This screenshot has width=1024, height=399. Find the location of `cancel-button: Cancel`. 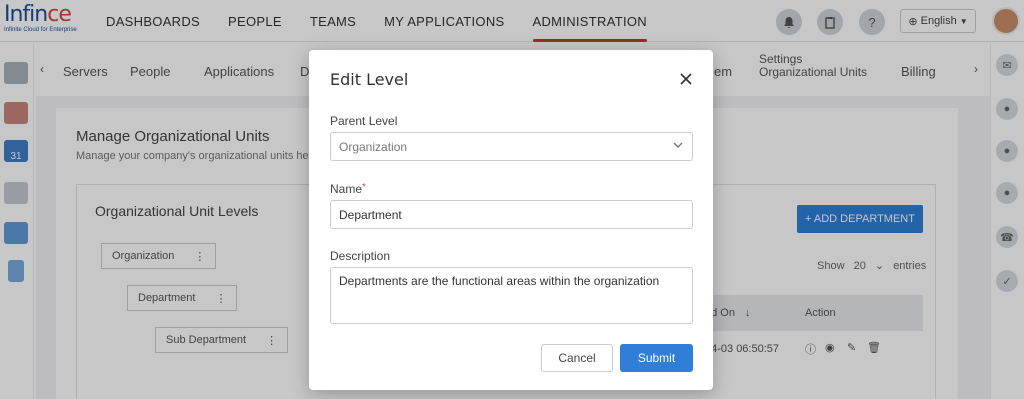

cancel-button: Cancel is located at coordinates (577, 358).